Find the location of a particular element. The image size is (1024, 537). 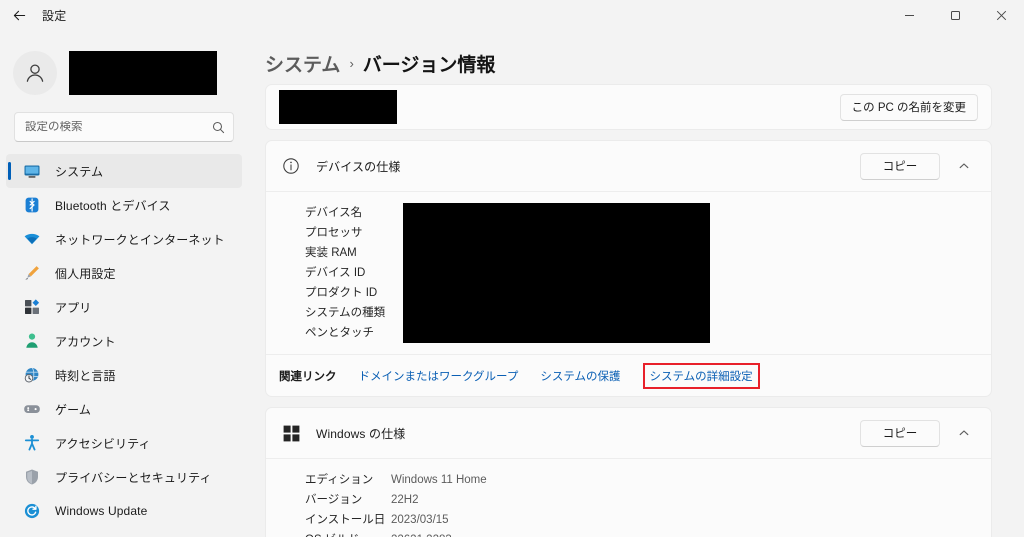

page-title: バージョン情報 is located at coordinates (429, 65).